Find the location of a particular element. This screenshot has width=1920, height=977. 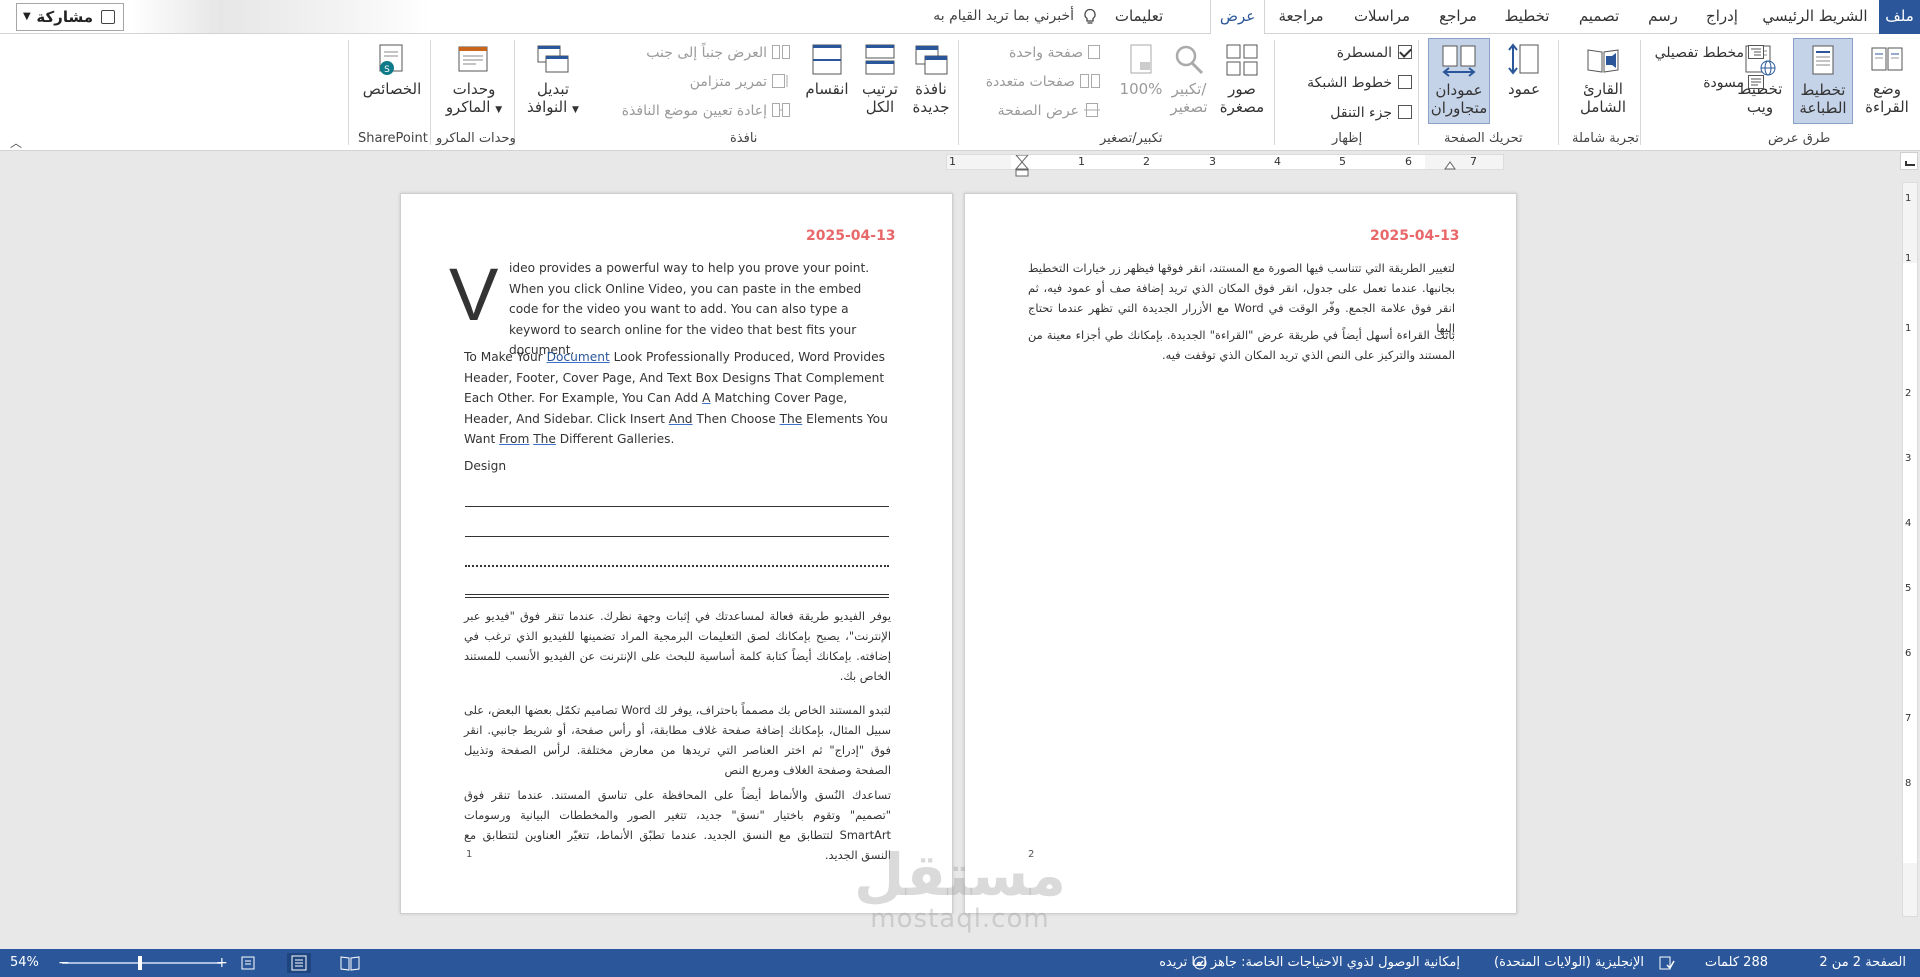

vertical-ruler-mark: 3 is located at coordinates (1908, 458).